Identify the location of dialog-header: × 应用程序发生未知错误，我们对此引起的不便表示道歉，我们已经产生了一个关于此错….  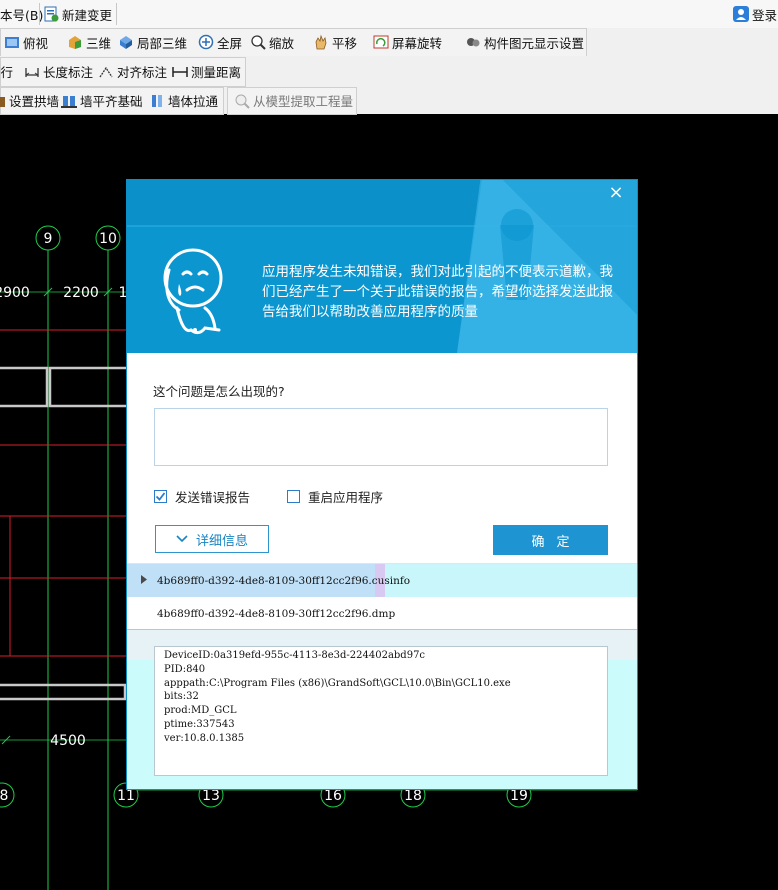
(382, 266).